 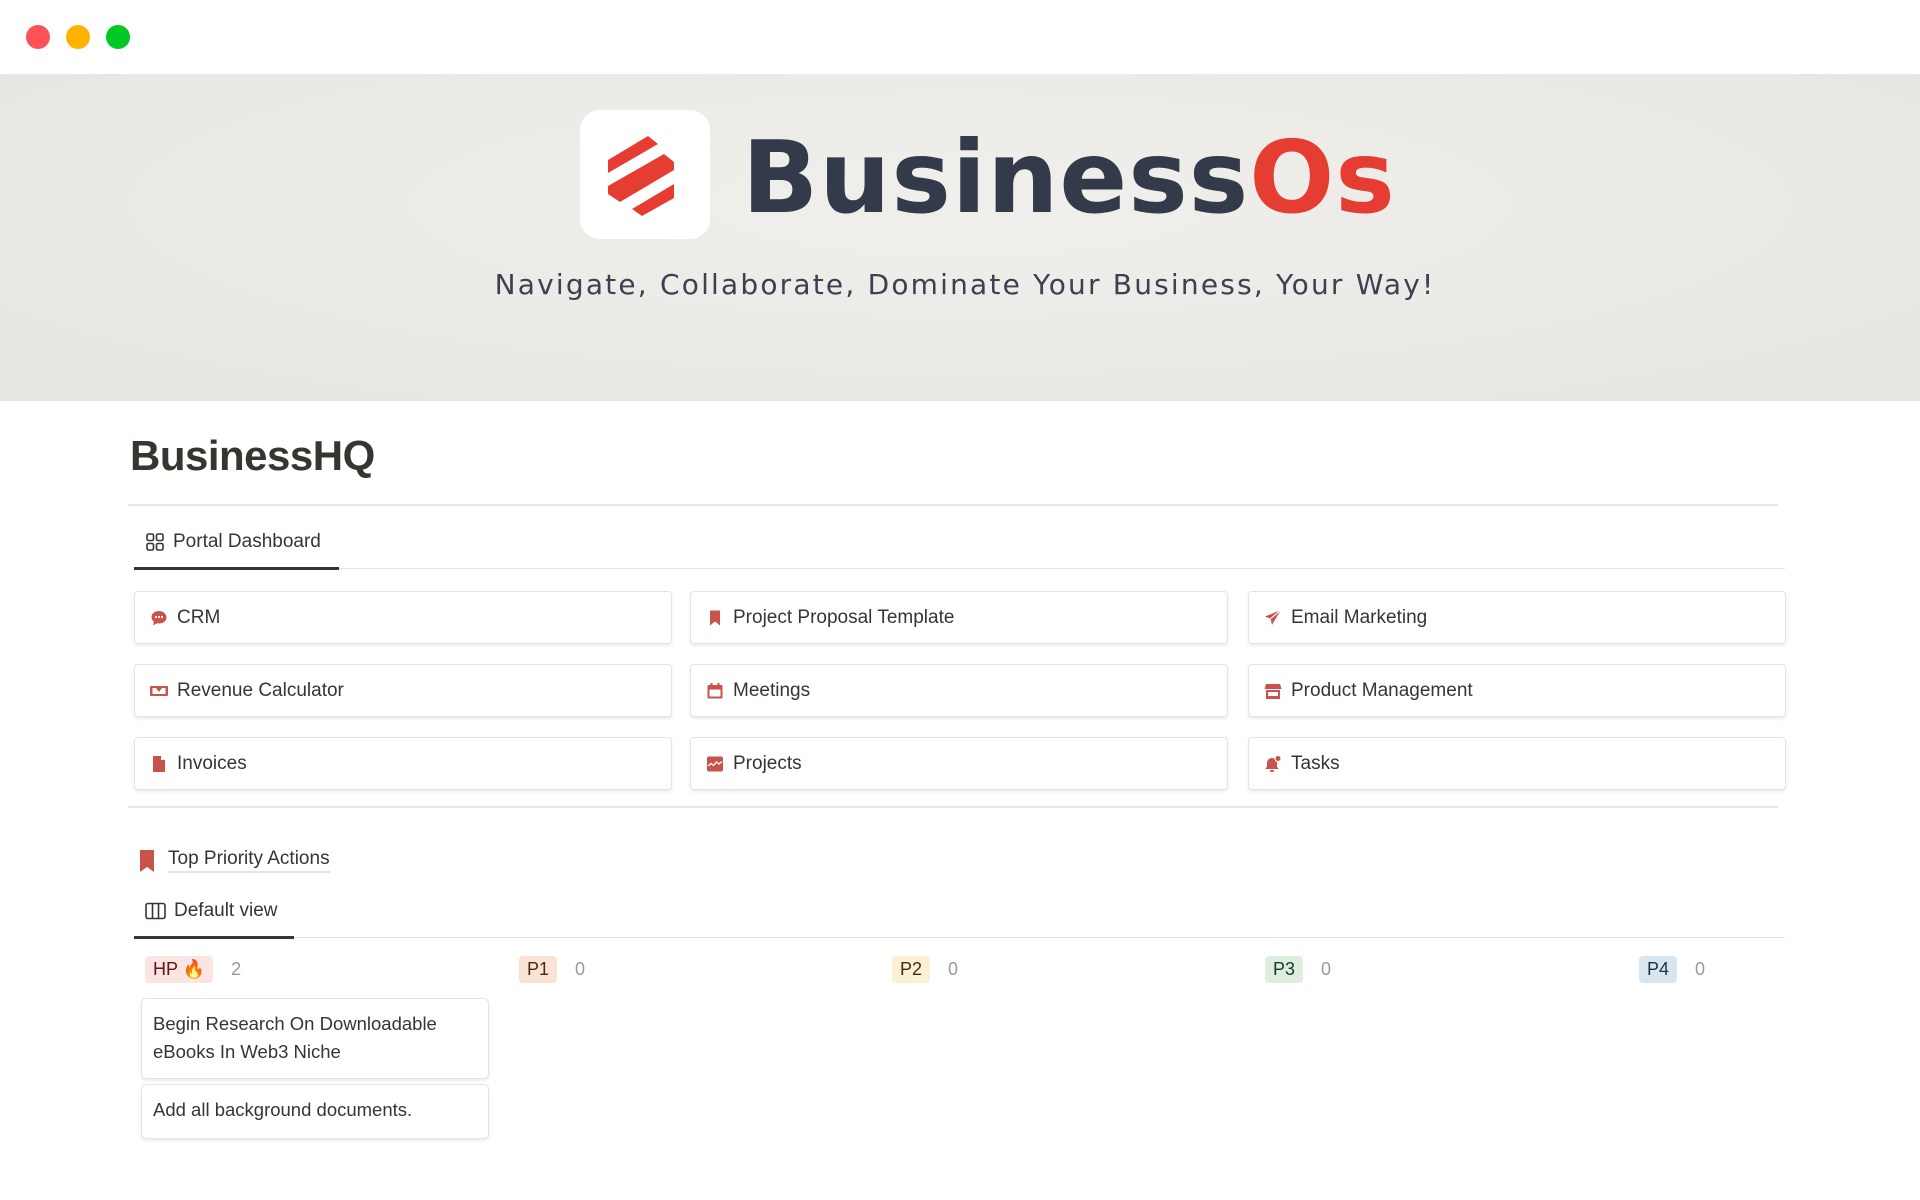 I want to click on section-title: Top Priority Actions, so click(x=249, y=860).